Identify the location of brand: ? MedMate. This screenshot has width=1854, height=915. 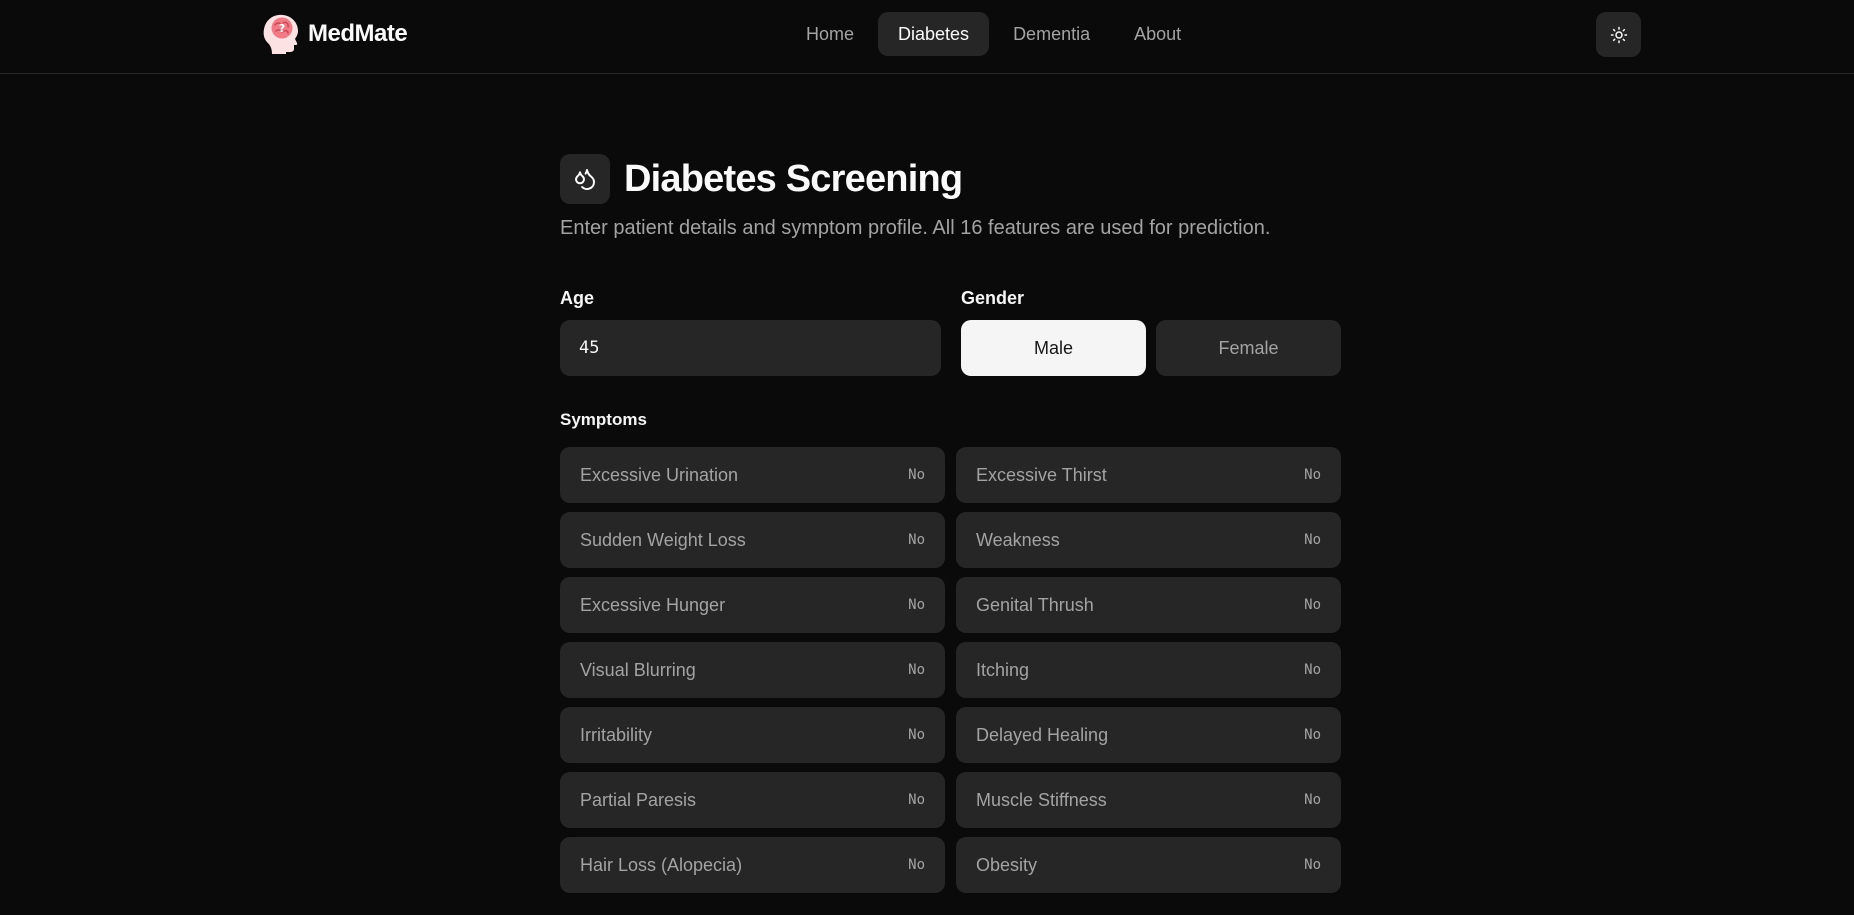
(335, 34).